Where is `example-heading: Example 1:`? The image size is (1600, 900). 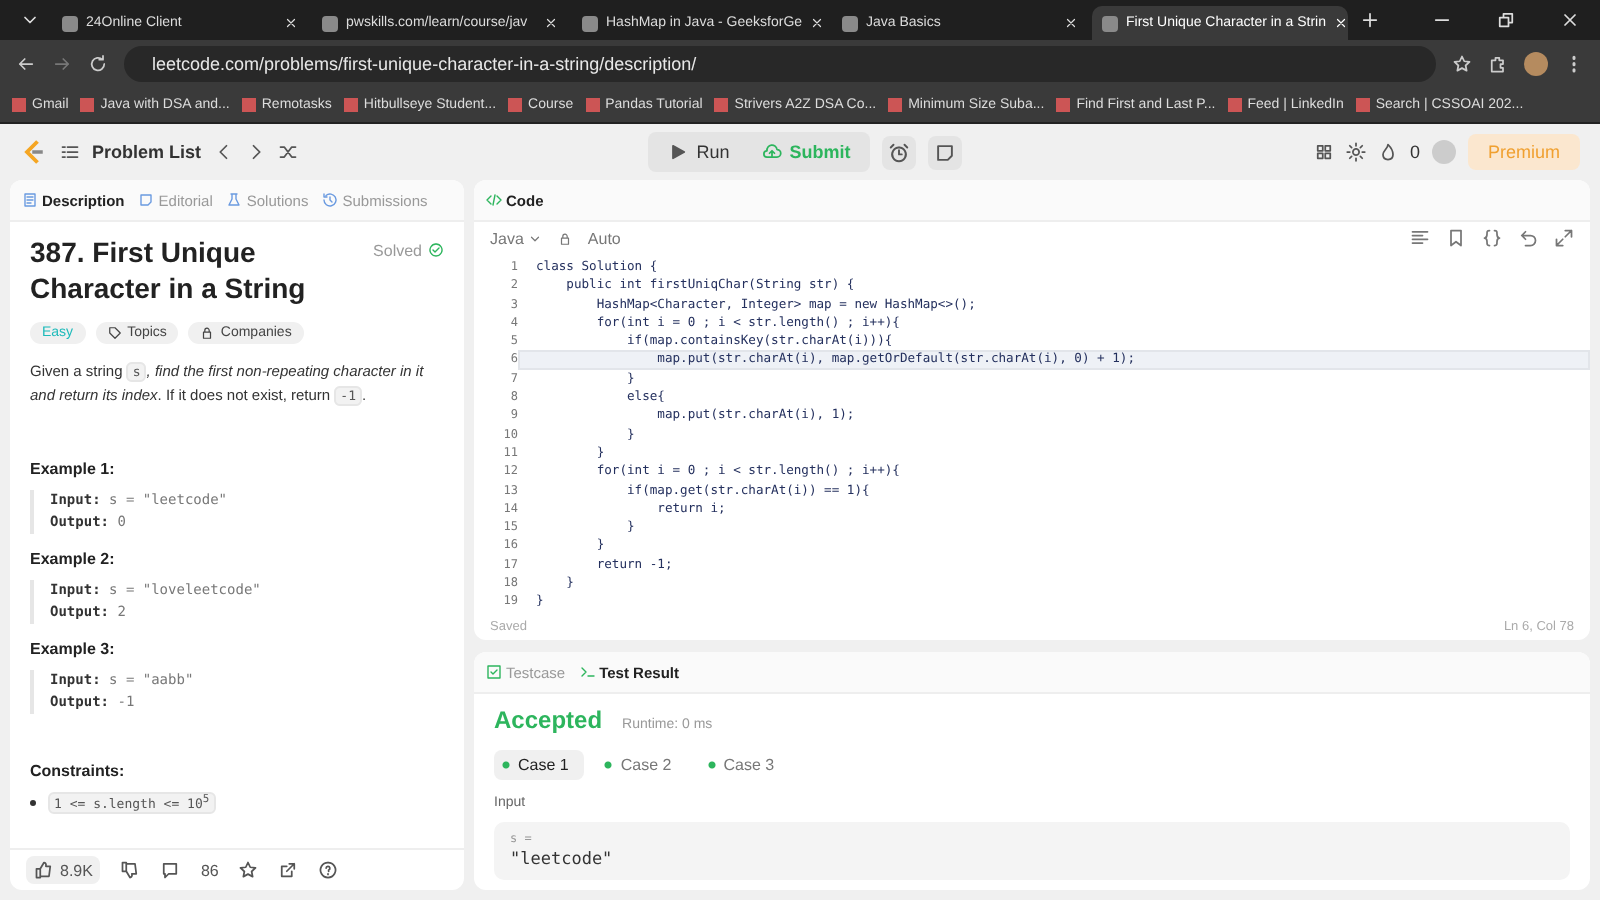
example-heading: Example 1: is located at coordinates (73, 469).